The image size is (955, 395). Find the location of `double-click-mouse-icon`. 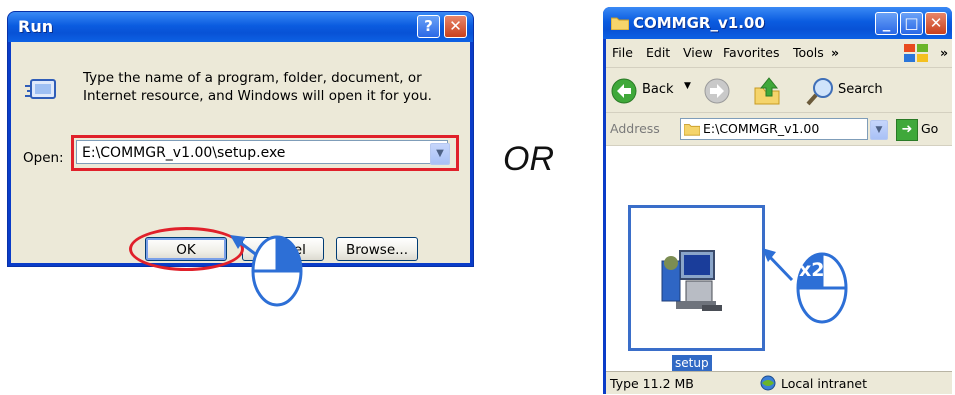

double-click-mouse-icon is located at coordinates (805, 286).